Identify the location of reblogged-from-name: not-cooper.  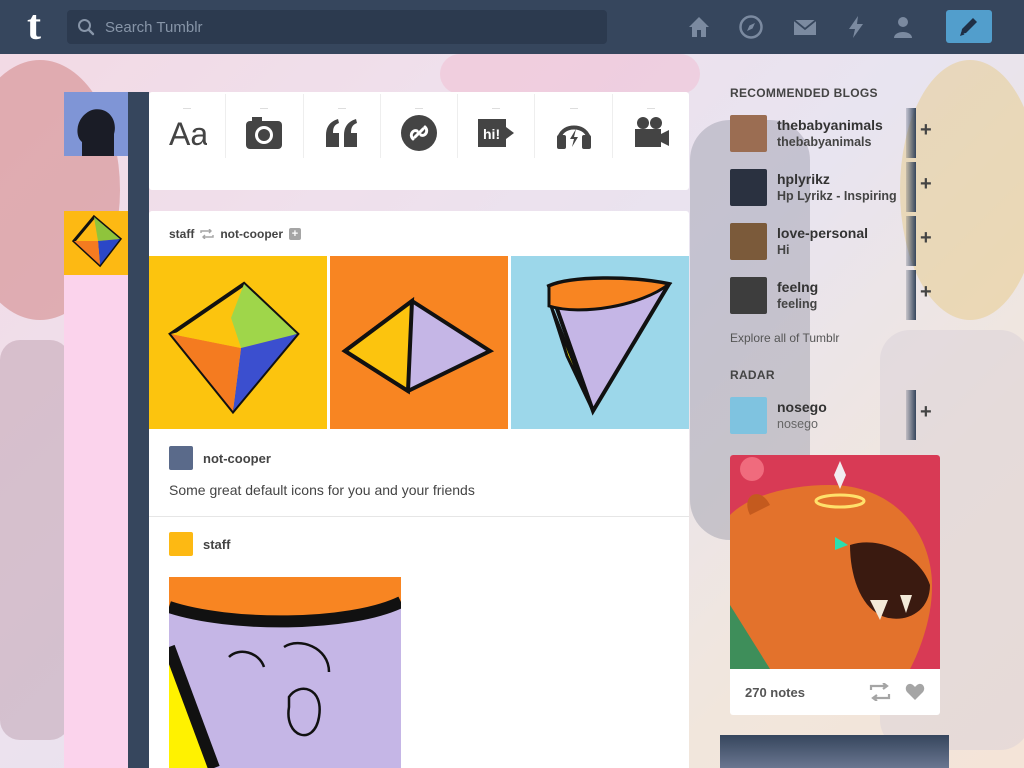
(251, 234).